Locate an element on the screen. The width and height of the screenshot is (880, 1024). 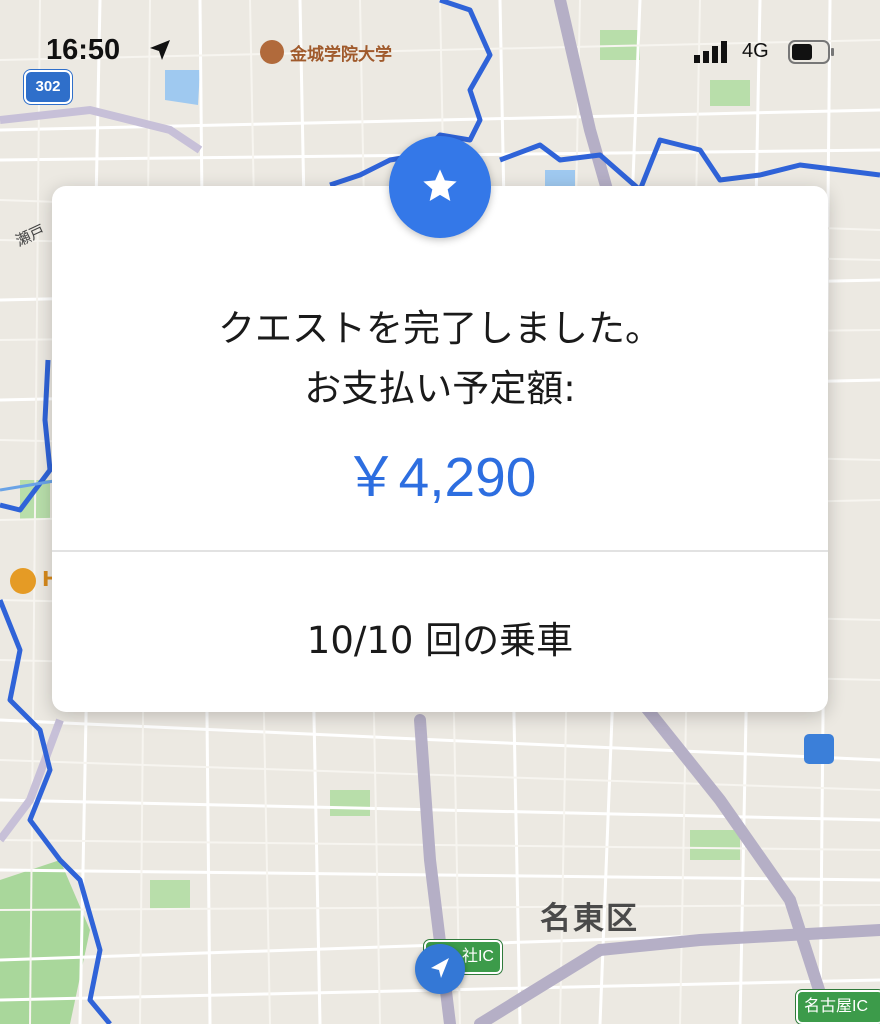
status-time: 16:50 is located at coordinates (83, 50).